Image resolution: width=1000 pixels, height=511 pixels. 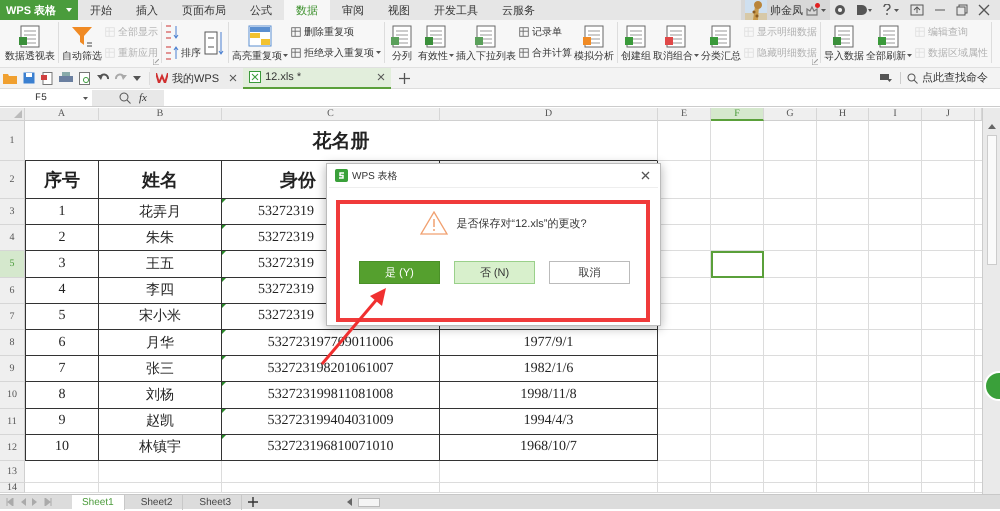 I want to click on ribbon-button: 有效性, so click(x=436, y=42).